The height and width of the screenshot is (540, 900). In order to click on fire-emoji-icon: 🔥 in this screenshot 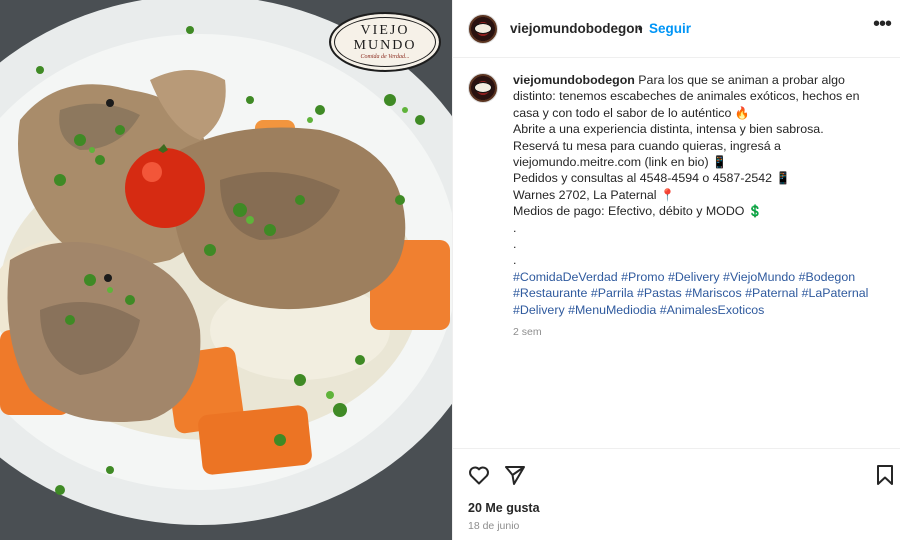, I will do `click(742, 112)`.